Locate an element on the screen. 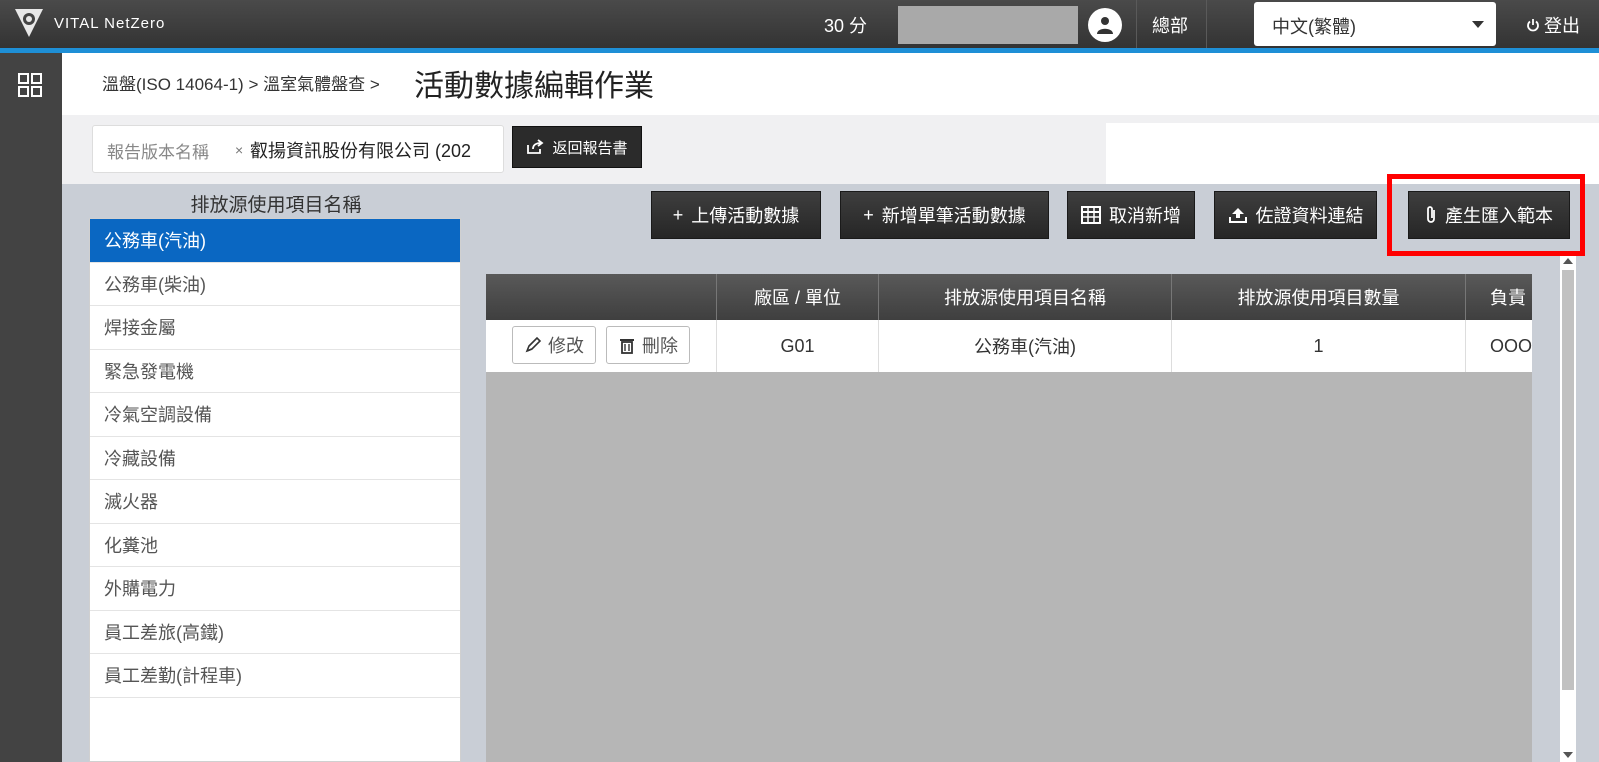 The height and width of the screenshot is (762, 1599). highlight-box is located at coordinates (1486, 215).